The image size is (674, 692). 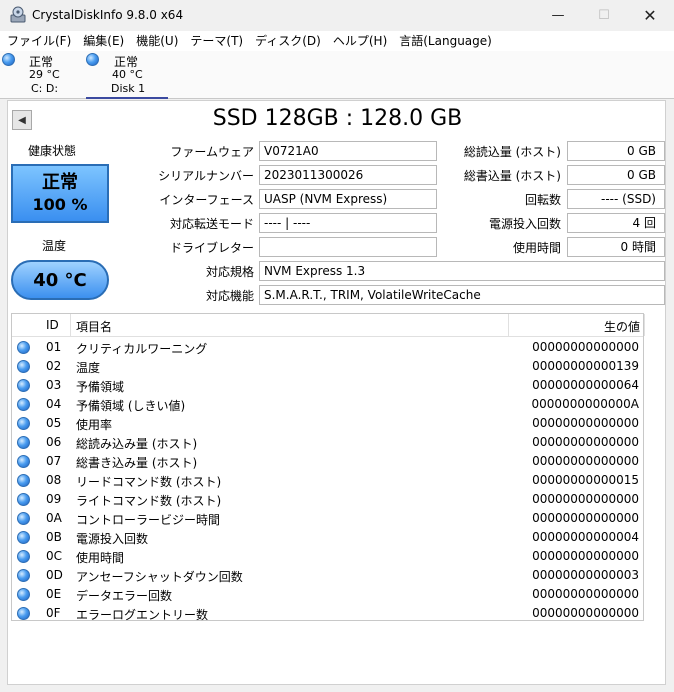 What do you see at coordinates (215, 41) in the screenshot?
I see `menu-theme: テーマ(T)` at bounding box center [215, 41].